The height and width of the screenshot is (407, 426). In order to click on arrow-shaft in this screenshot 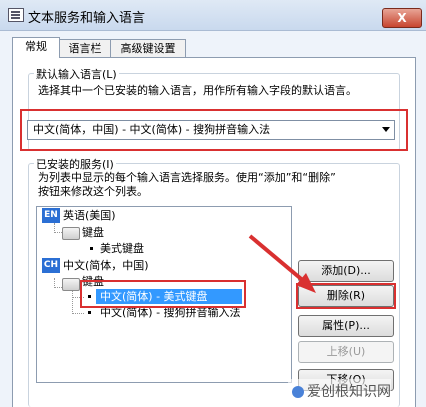, I will do `click(278, 259)`.